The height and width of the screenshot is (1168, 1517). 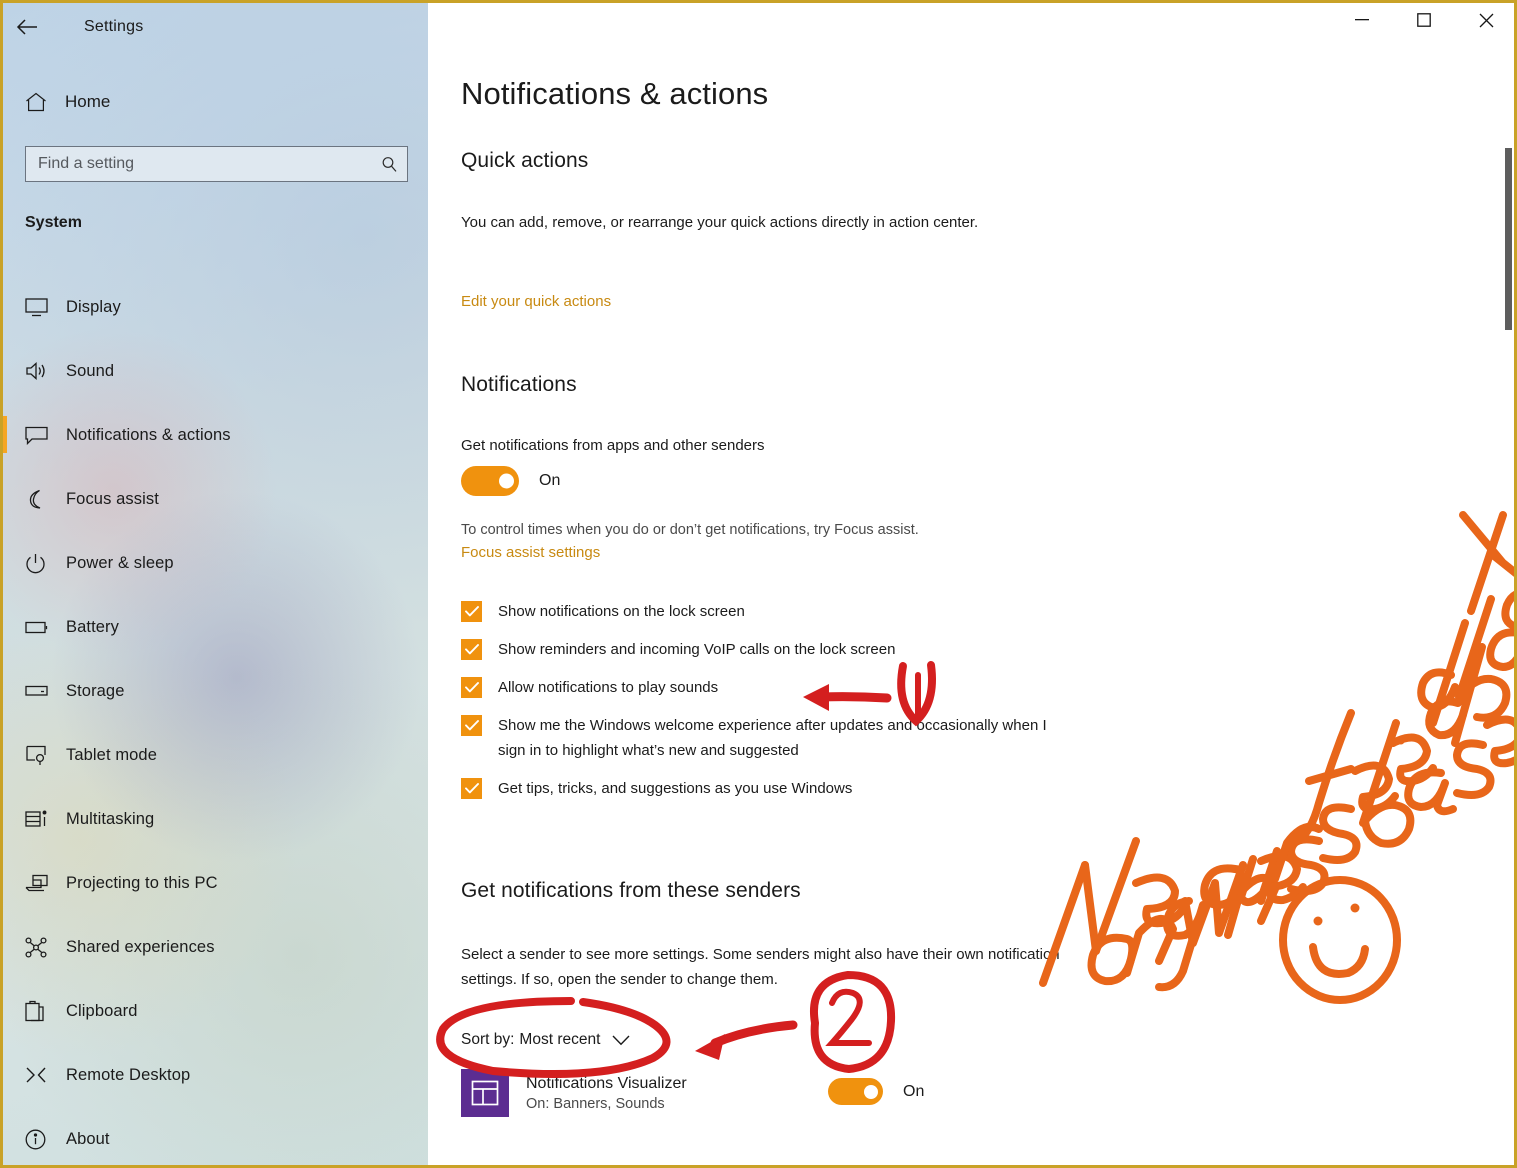 I want to click on sidebar-group-title: System, so click(x=53, y=222).